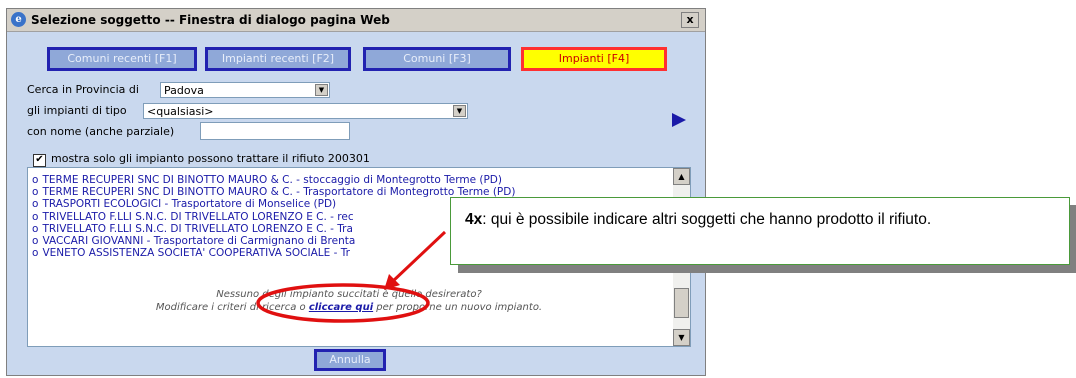  What do you see at coordinates (343, 303) in the screenshot?
I see `highlight-ellipse` at bounding box center [343, 303].